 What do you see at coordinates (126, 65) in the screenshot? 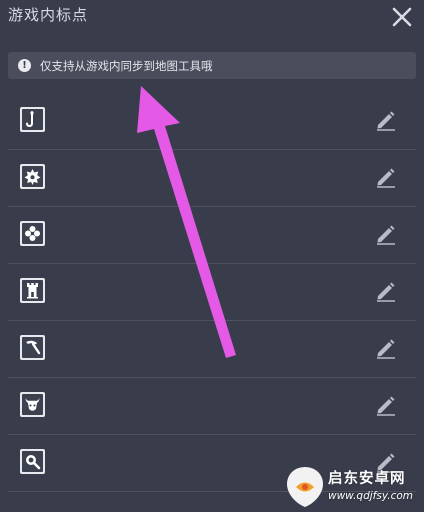
I see `notice-text: 仅支持从游戏内同步到地图工具哦` at bounding box center [126, 65].